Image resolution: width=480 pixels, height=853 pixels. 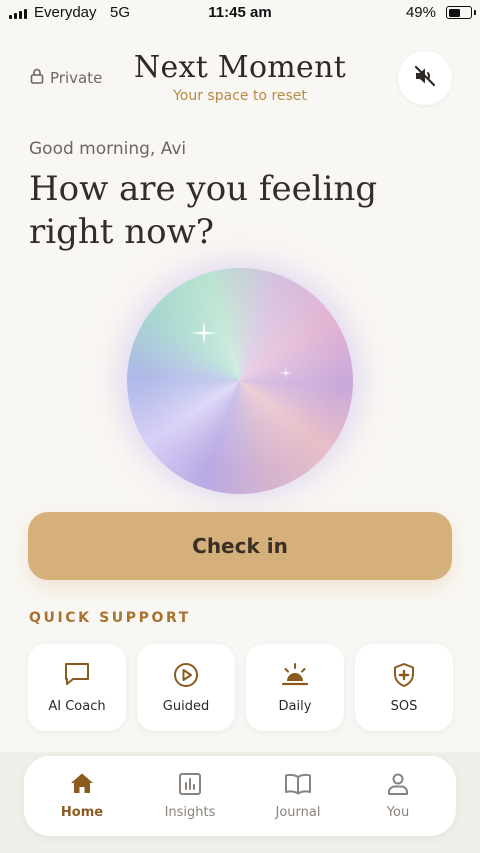 What do you see at coordinates (77, 687) in the screenshot?
I see `quick-support-ai-coach: AI Coach` at bounding box center [77, 687].